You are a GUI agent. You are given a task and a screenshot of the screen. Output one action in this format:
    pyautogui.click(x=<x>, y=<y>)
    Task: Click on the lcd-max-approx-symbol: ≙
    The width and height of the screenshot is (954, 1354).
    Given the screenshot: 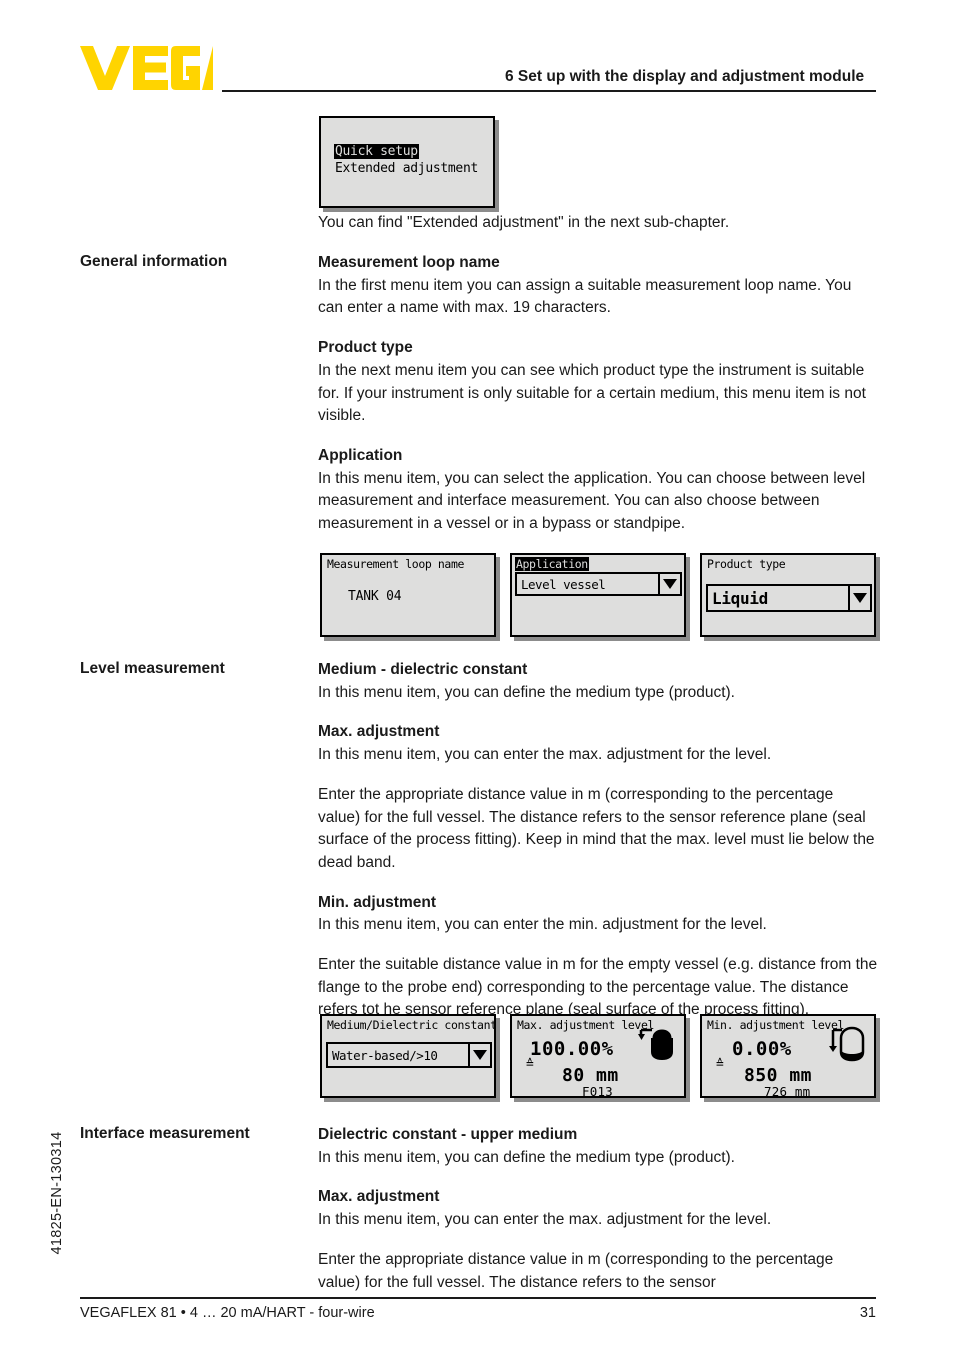 What is the action you would take?
    pyautogui.click(x=530, y=1064)
    